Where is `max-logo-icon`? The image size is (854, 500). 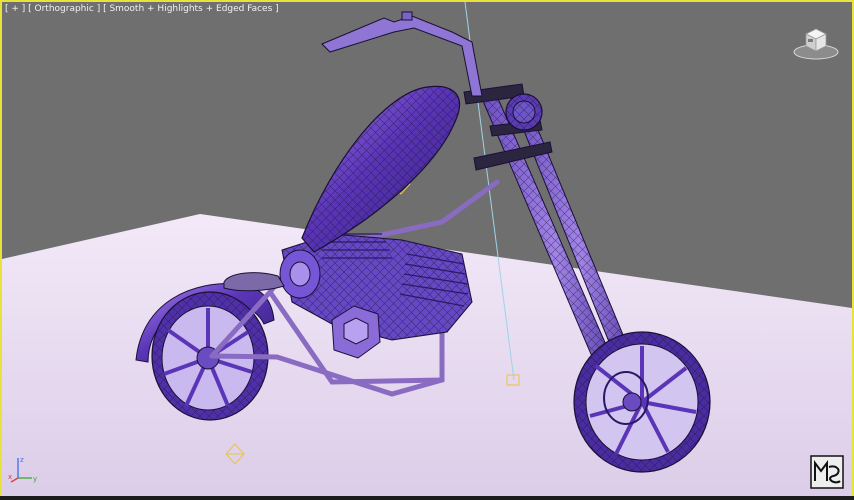
max-logo-icon is located at coordinates (827, 472).